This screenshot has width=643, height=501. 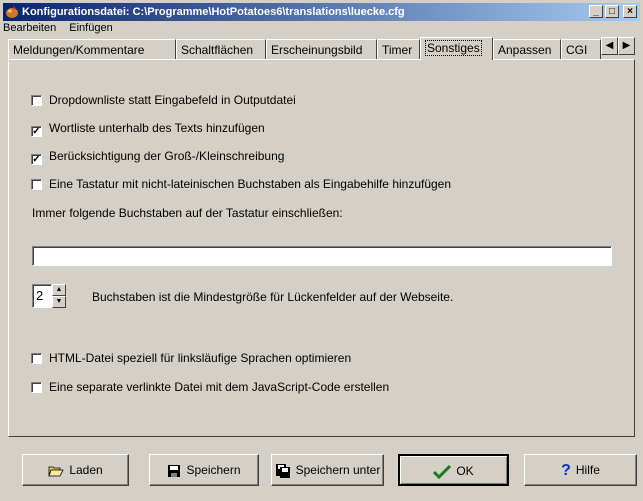 What do you see at coordinates (322, 256) in the screenshot?
I see `include-chars-input` at bounding box center [322, 256].